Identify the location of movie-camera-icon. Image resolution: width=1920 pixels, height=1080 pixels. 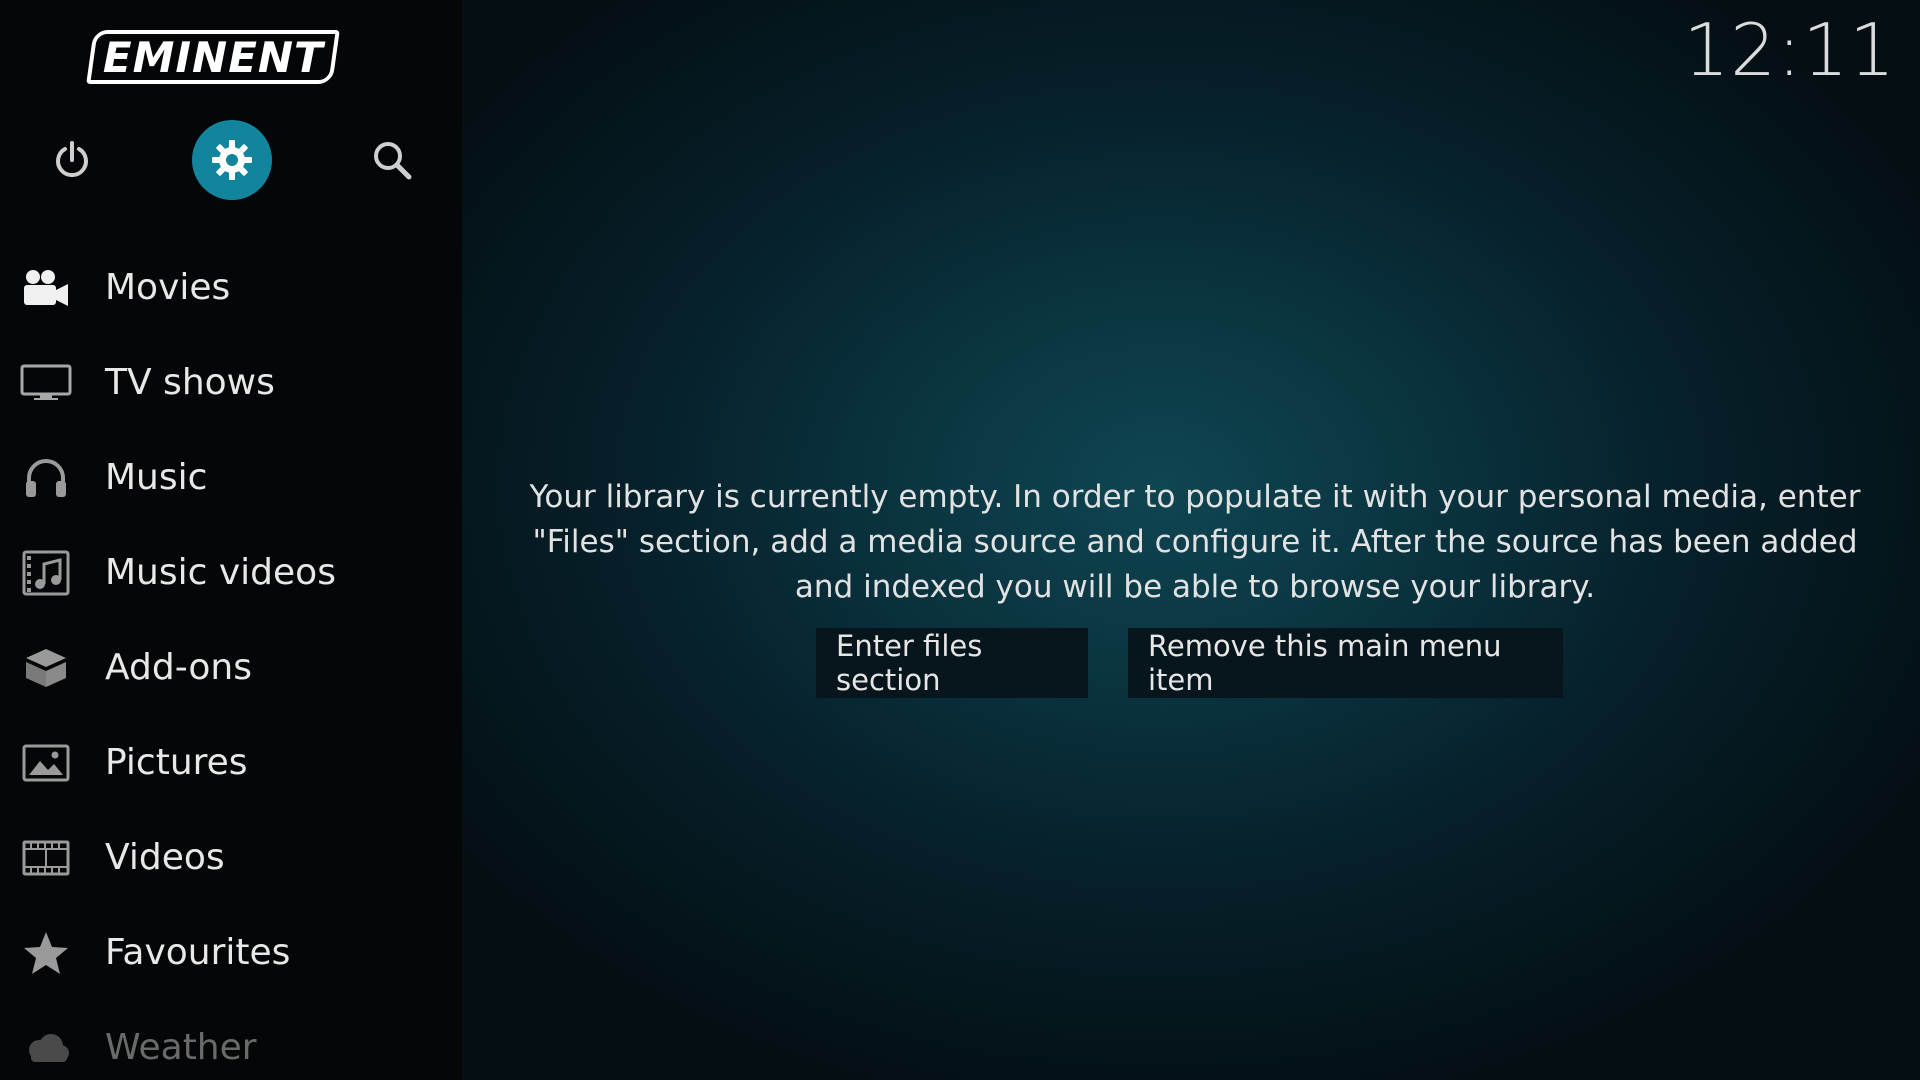
(46, 288).